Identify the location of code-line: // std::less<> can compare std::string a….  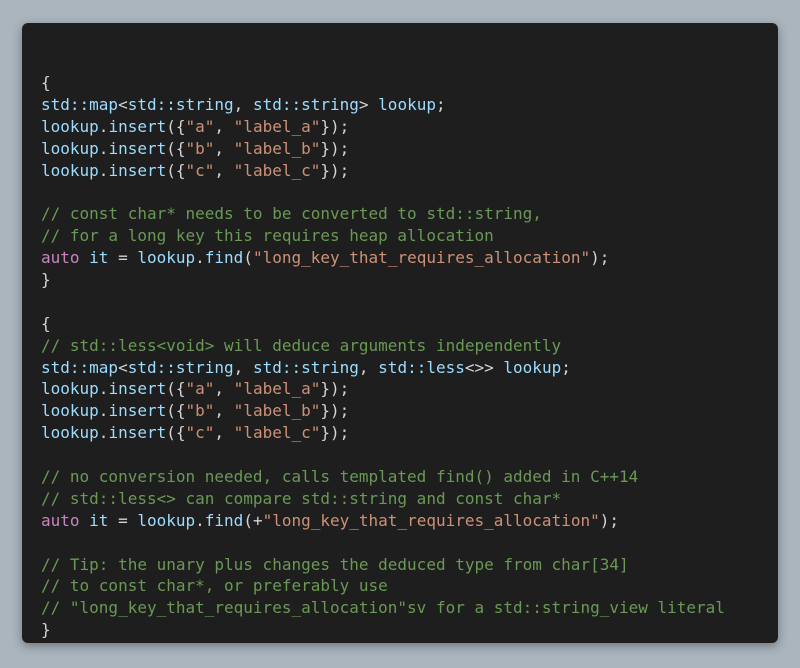
(409, 499).